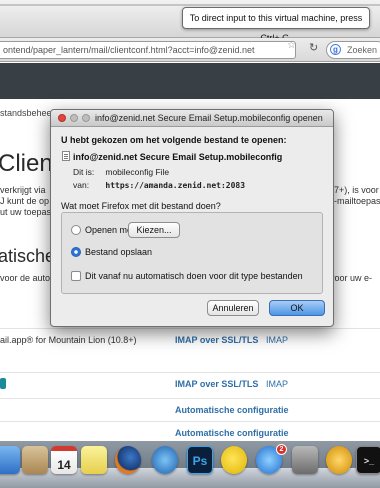 The height and width of the screenshot is (488, 380). I want to click on save-file-label: Bestand opslaan, so click(118, 252).